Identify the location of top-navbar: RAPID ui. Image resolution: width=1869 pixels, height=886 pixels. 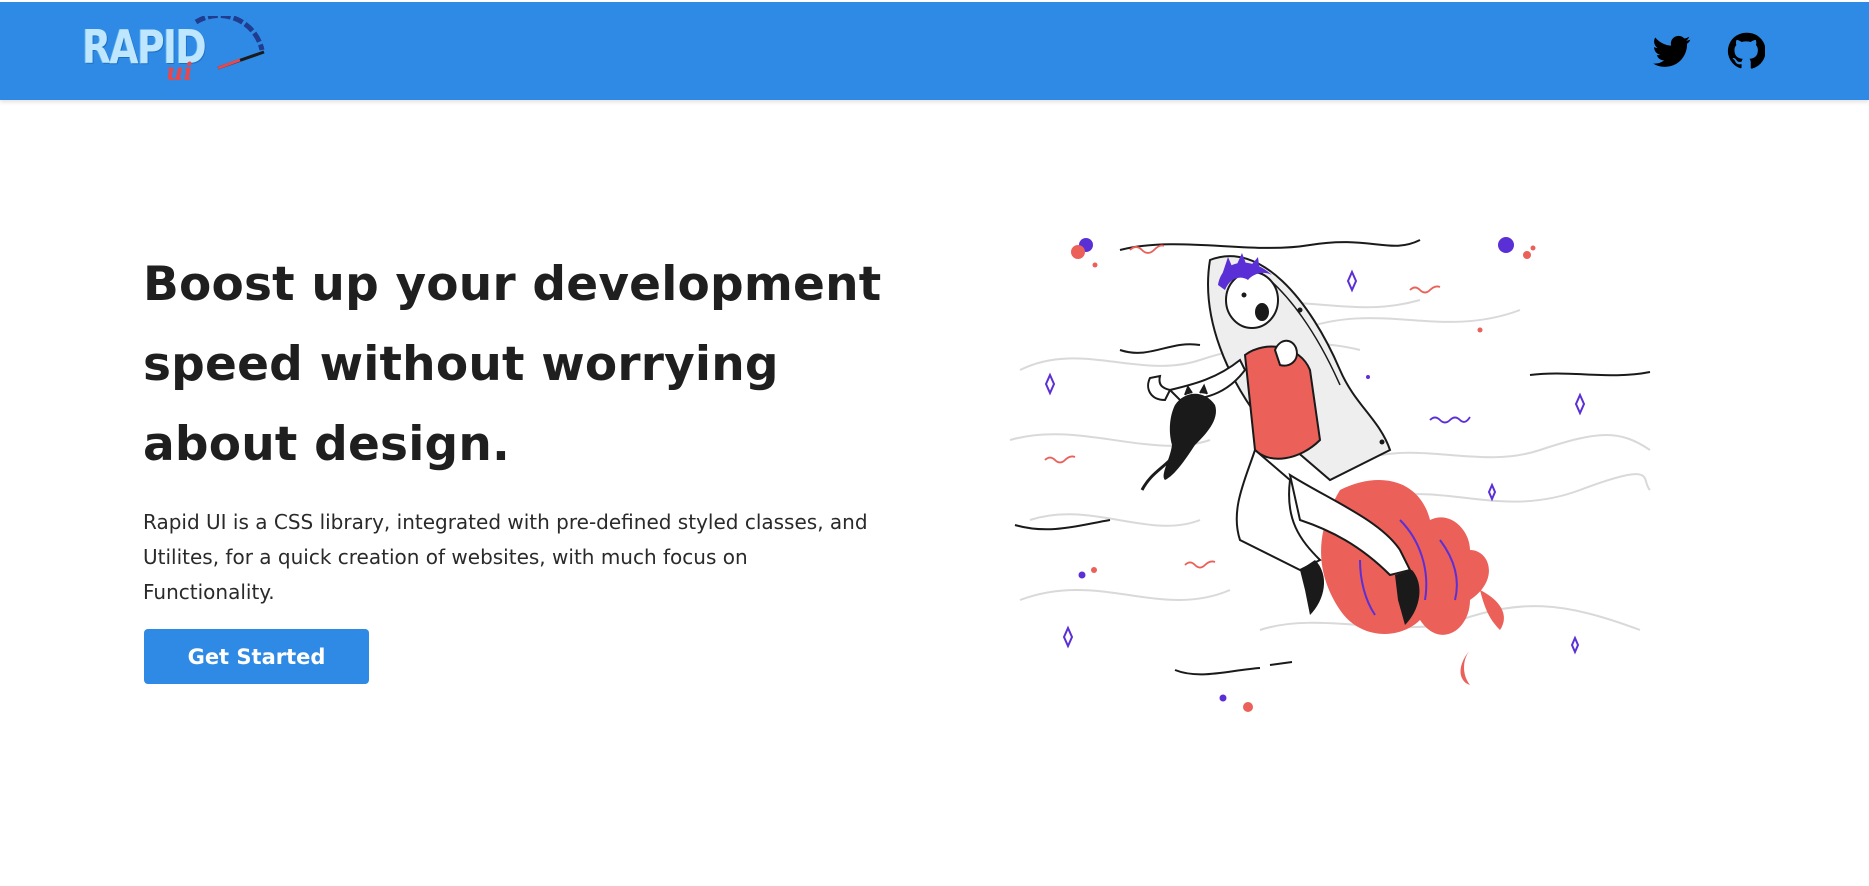
(934, 51).